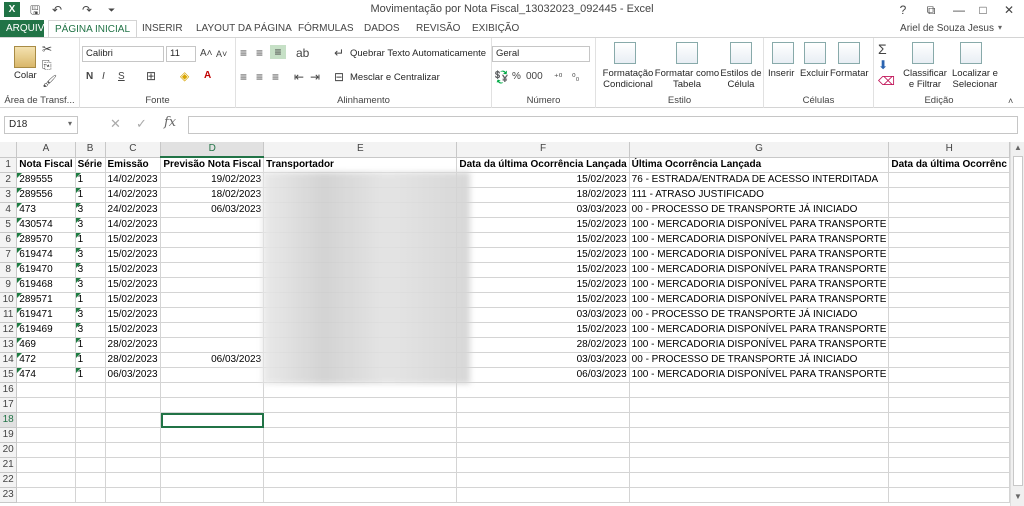 The image size is (1024, 506). Describe the element at coordinates (212, 165) in the screenshot. I see `cell-D1: Previsão Nota Fiscal` at that location.